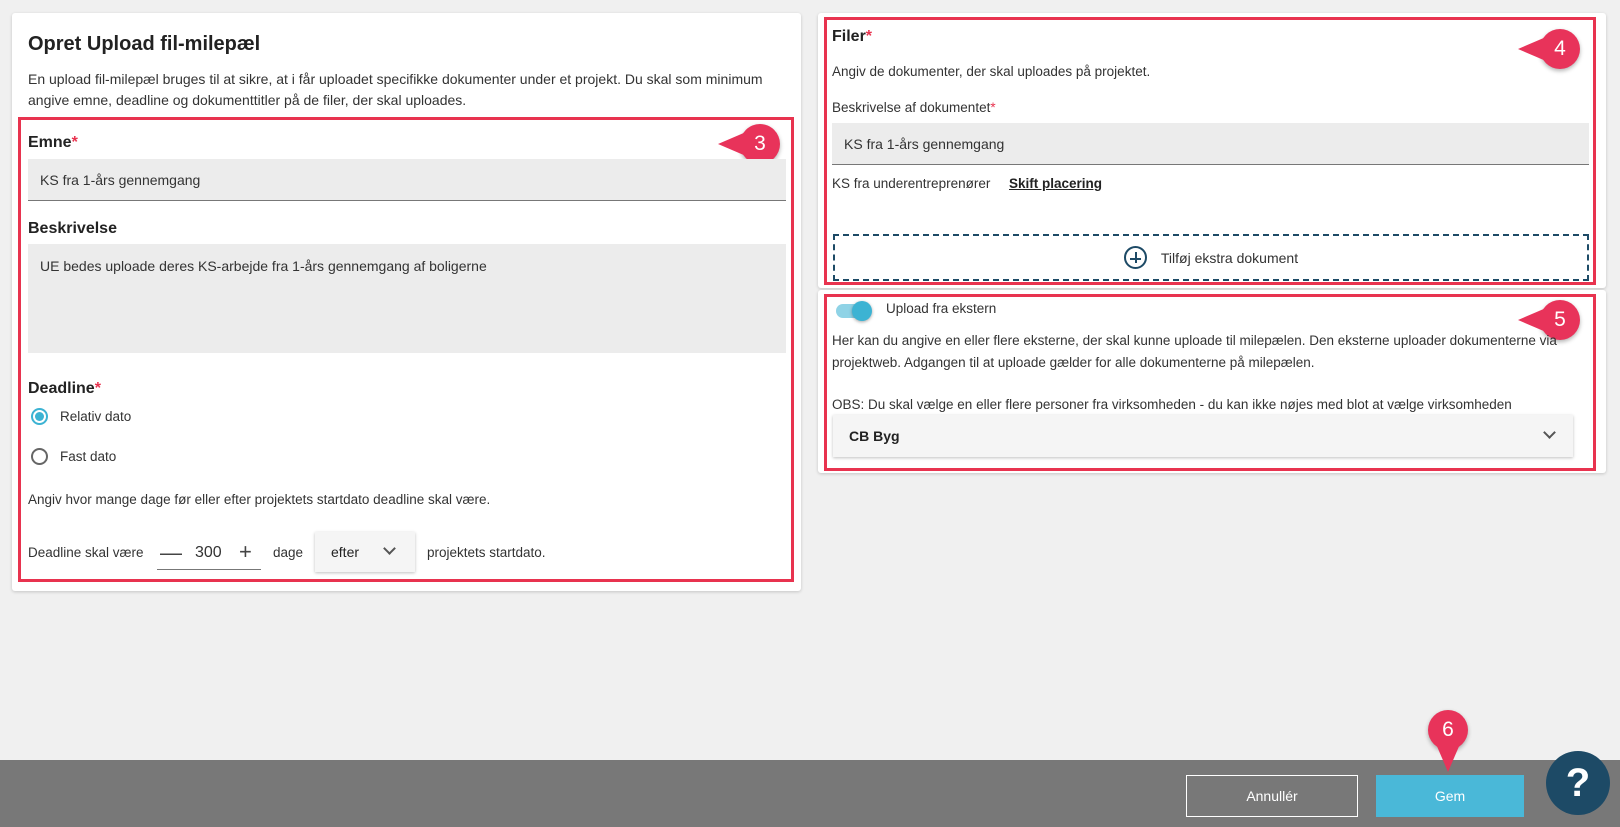 This screenshot has width=1620, height=827. What do you see at coordinates (1203, 436) in the screenshot?
I see `company-select: CB Byg` at bounding box center [1203, 436].